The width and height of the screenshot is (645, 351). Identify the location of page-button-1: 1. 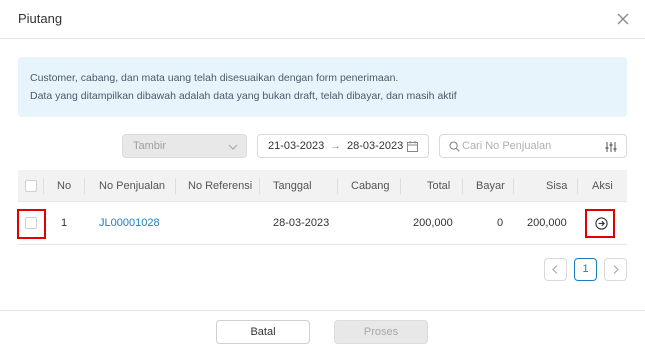
(585, 269).